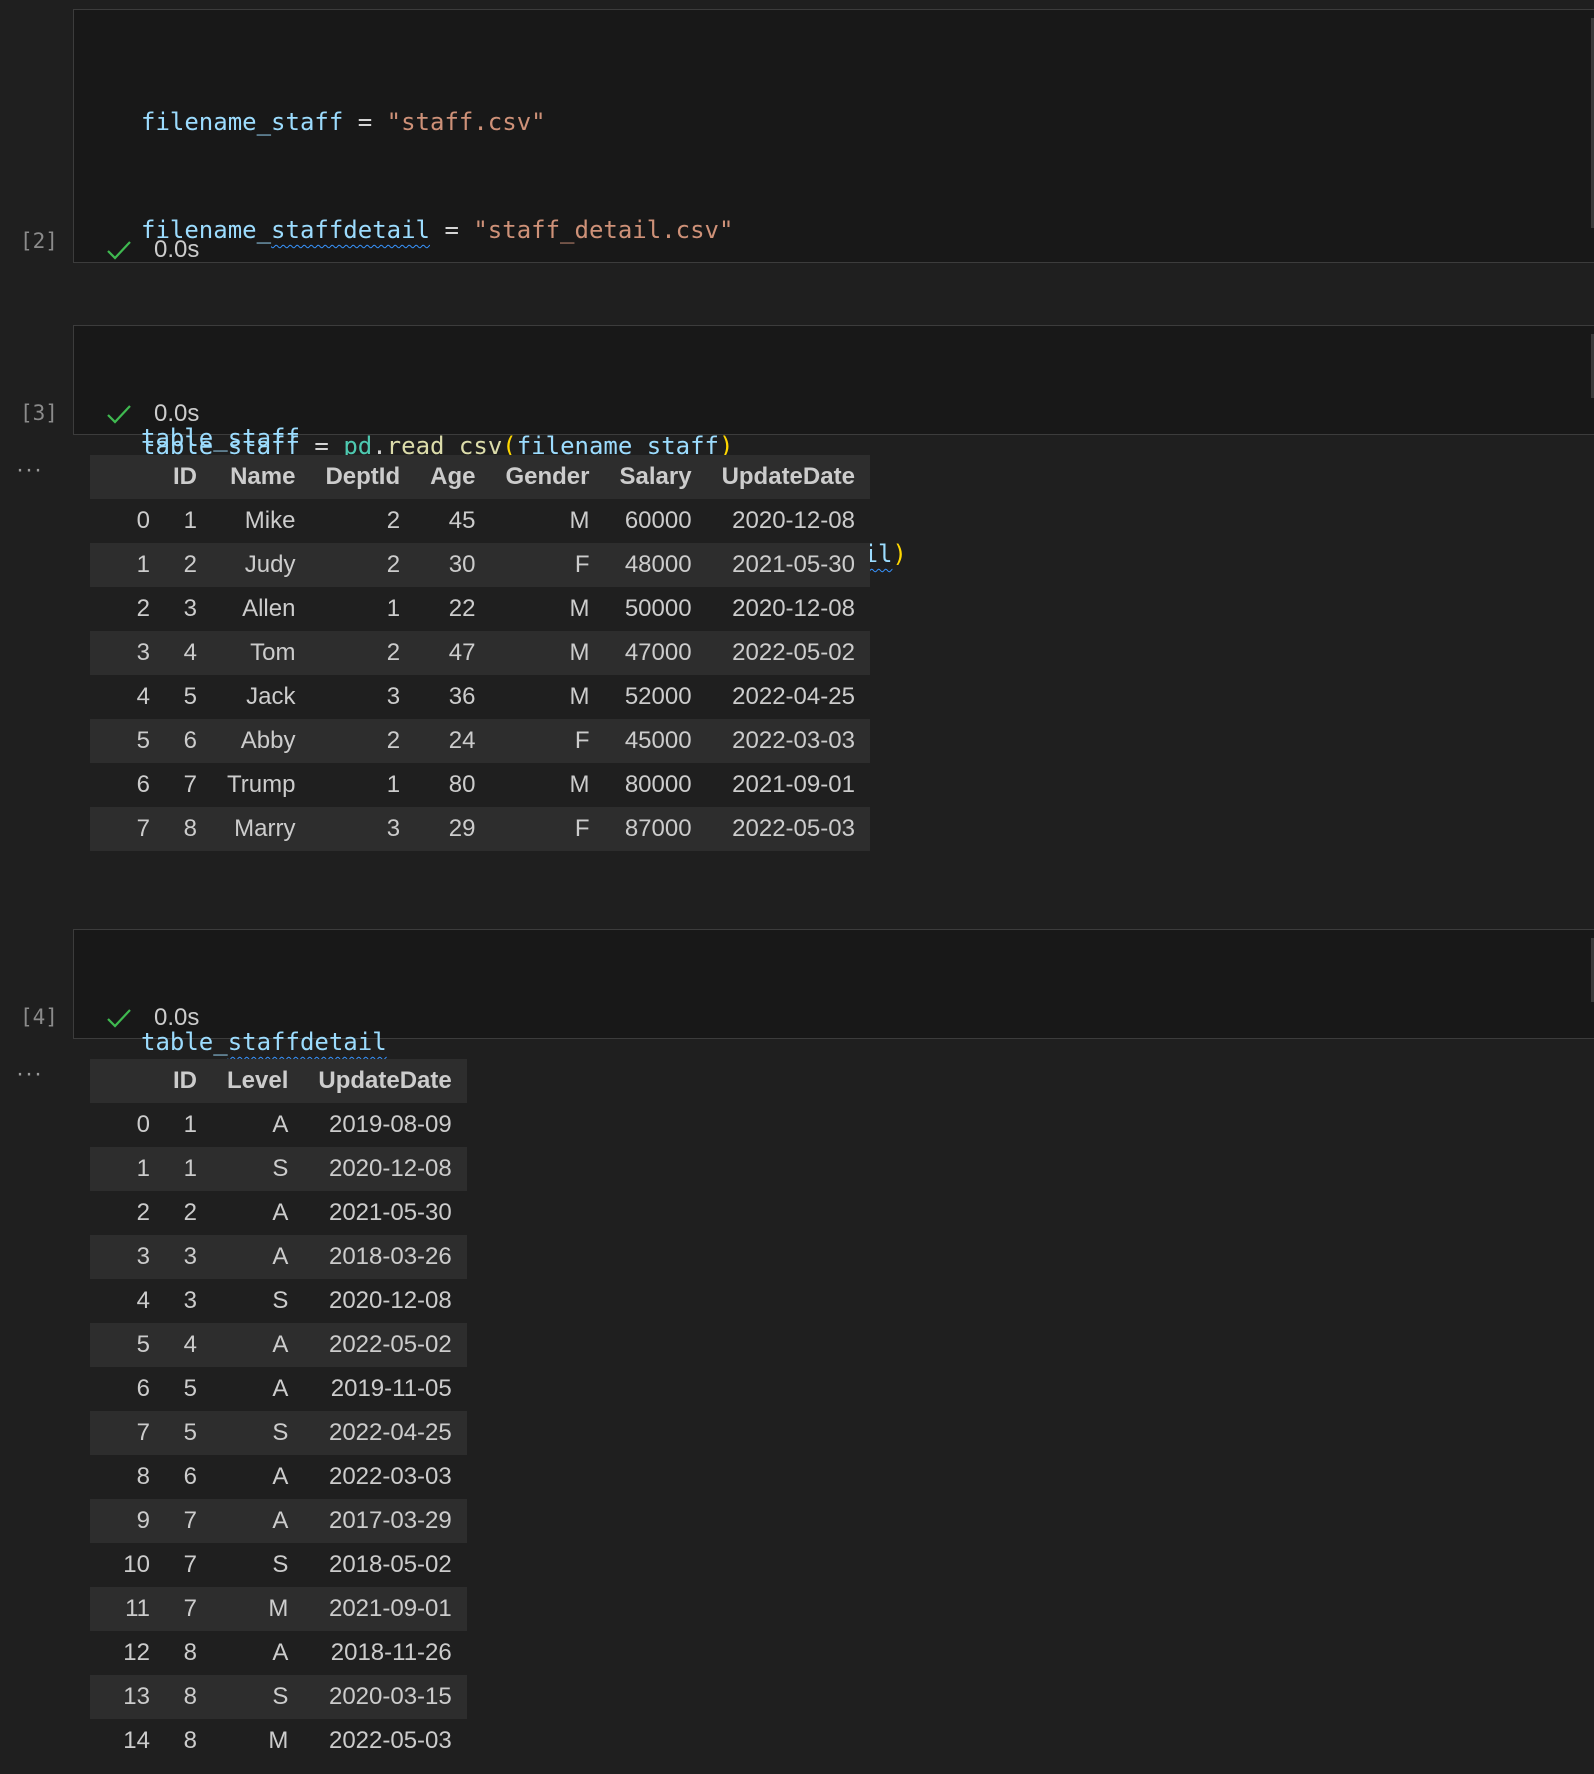  What do you see at coordinates (462, 520) in the screenshot?
I see `table-cell: 45` at bounding box center [462, 520].